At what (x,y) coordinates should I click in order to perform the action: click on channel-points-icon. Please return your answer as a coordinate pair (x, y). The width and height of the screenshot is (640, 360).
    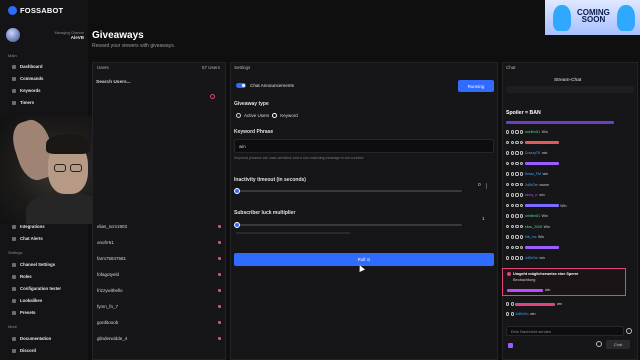
    Looking at the image, I should click on (510, 345).